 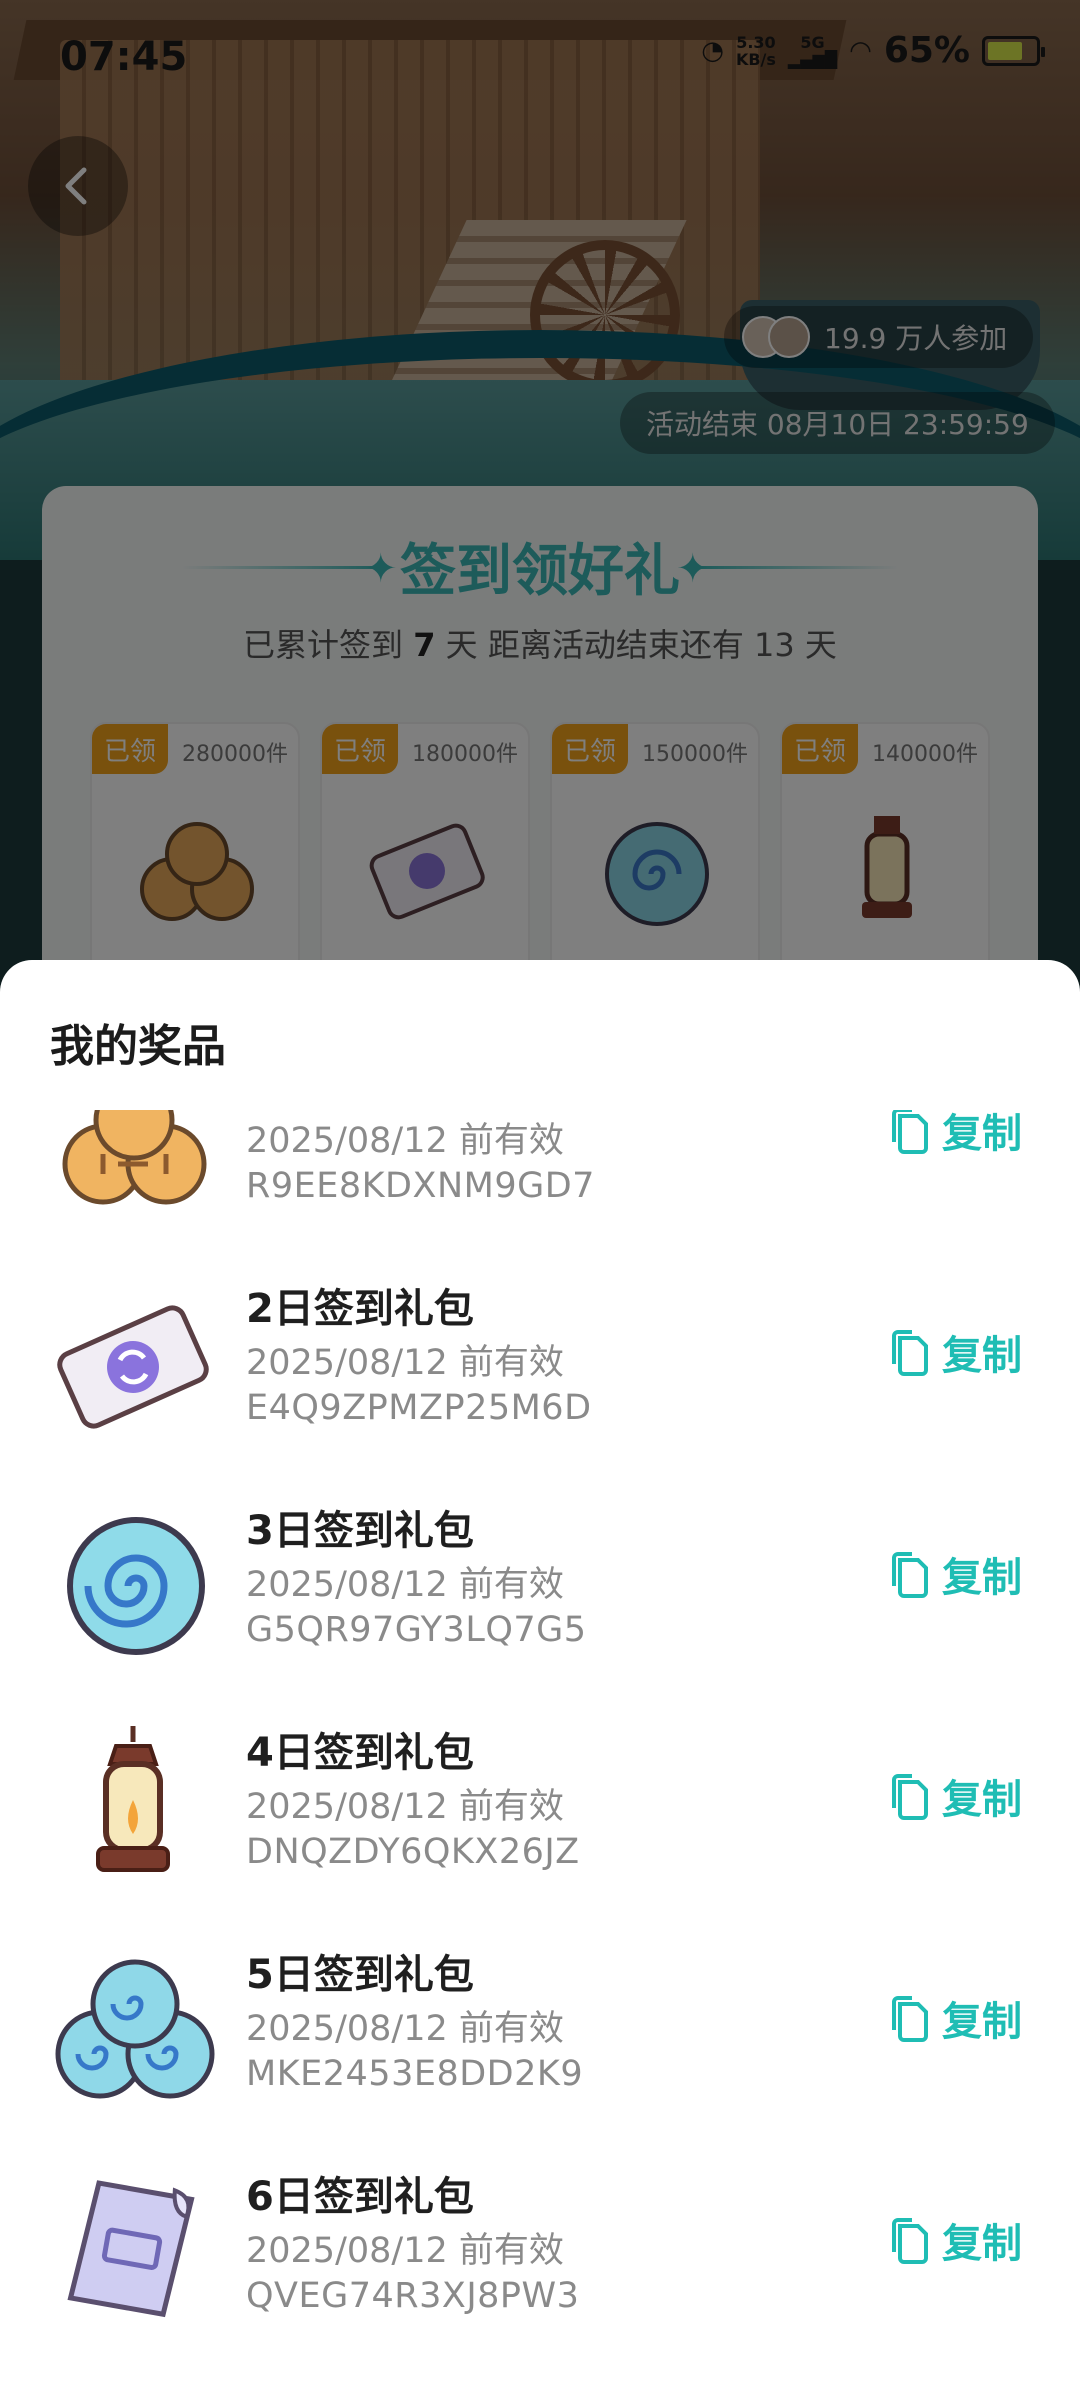 What do you see at coordinates (133, 1799) in the screenshot?
I see `lantern-icon` at bounding box center [133, 1799].